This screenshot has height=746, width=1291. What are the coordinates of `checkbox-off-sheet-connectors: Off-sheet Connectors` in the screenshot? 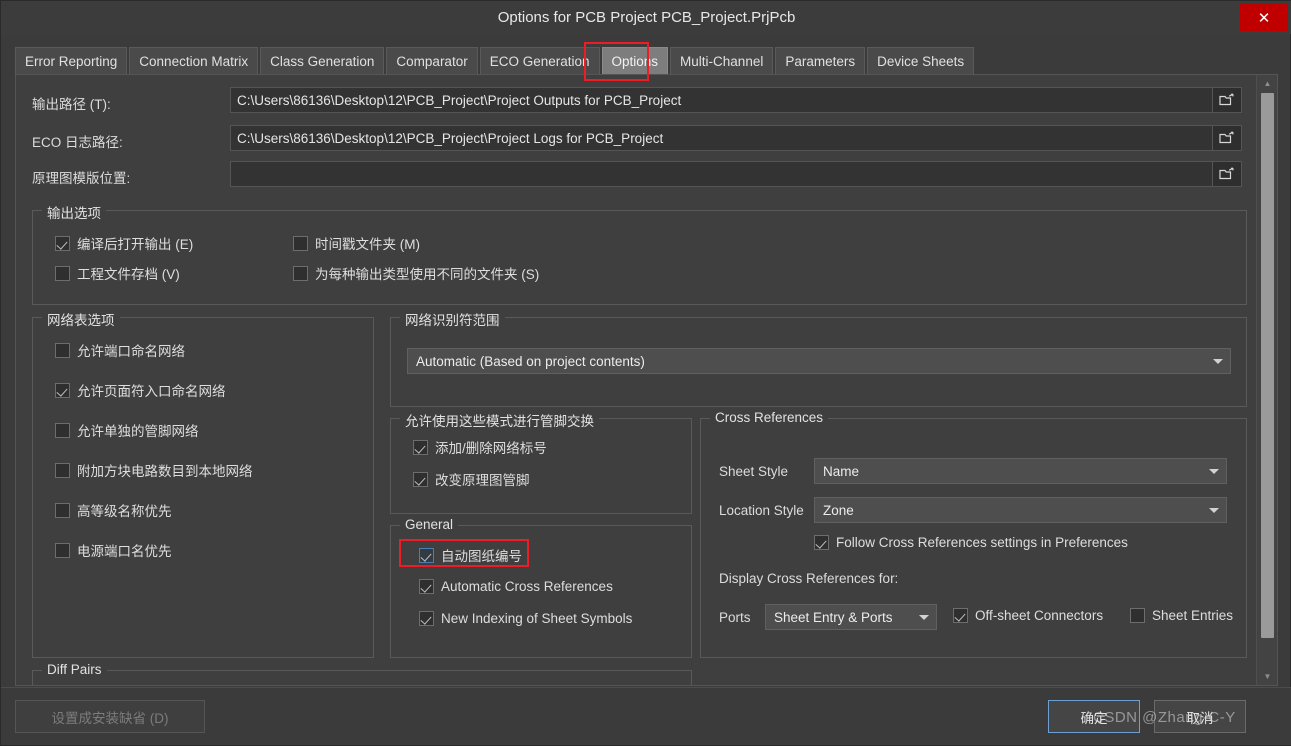 It's located at (1028, 615).